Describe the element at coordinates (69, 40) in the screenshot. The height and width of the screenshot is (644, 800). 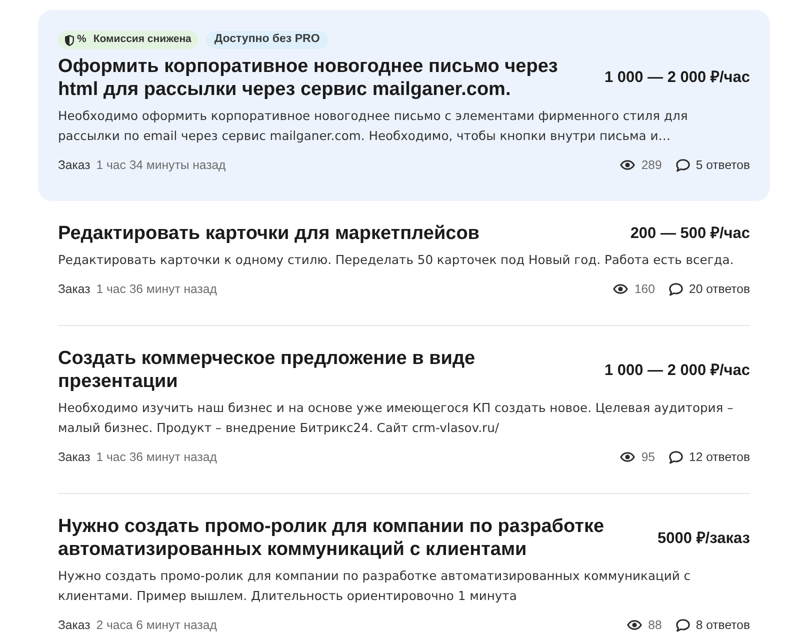
I see `shield-icon` at that location.